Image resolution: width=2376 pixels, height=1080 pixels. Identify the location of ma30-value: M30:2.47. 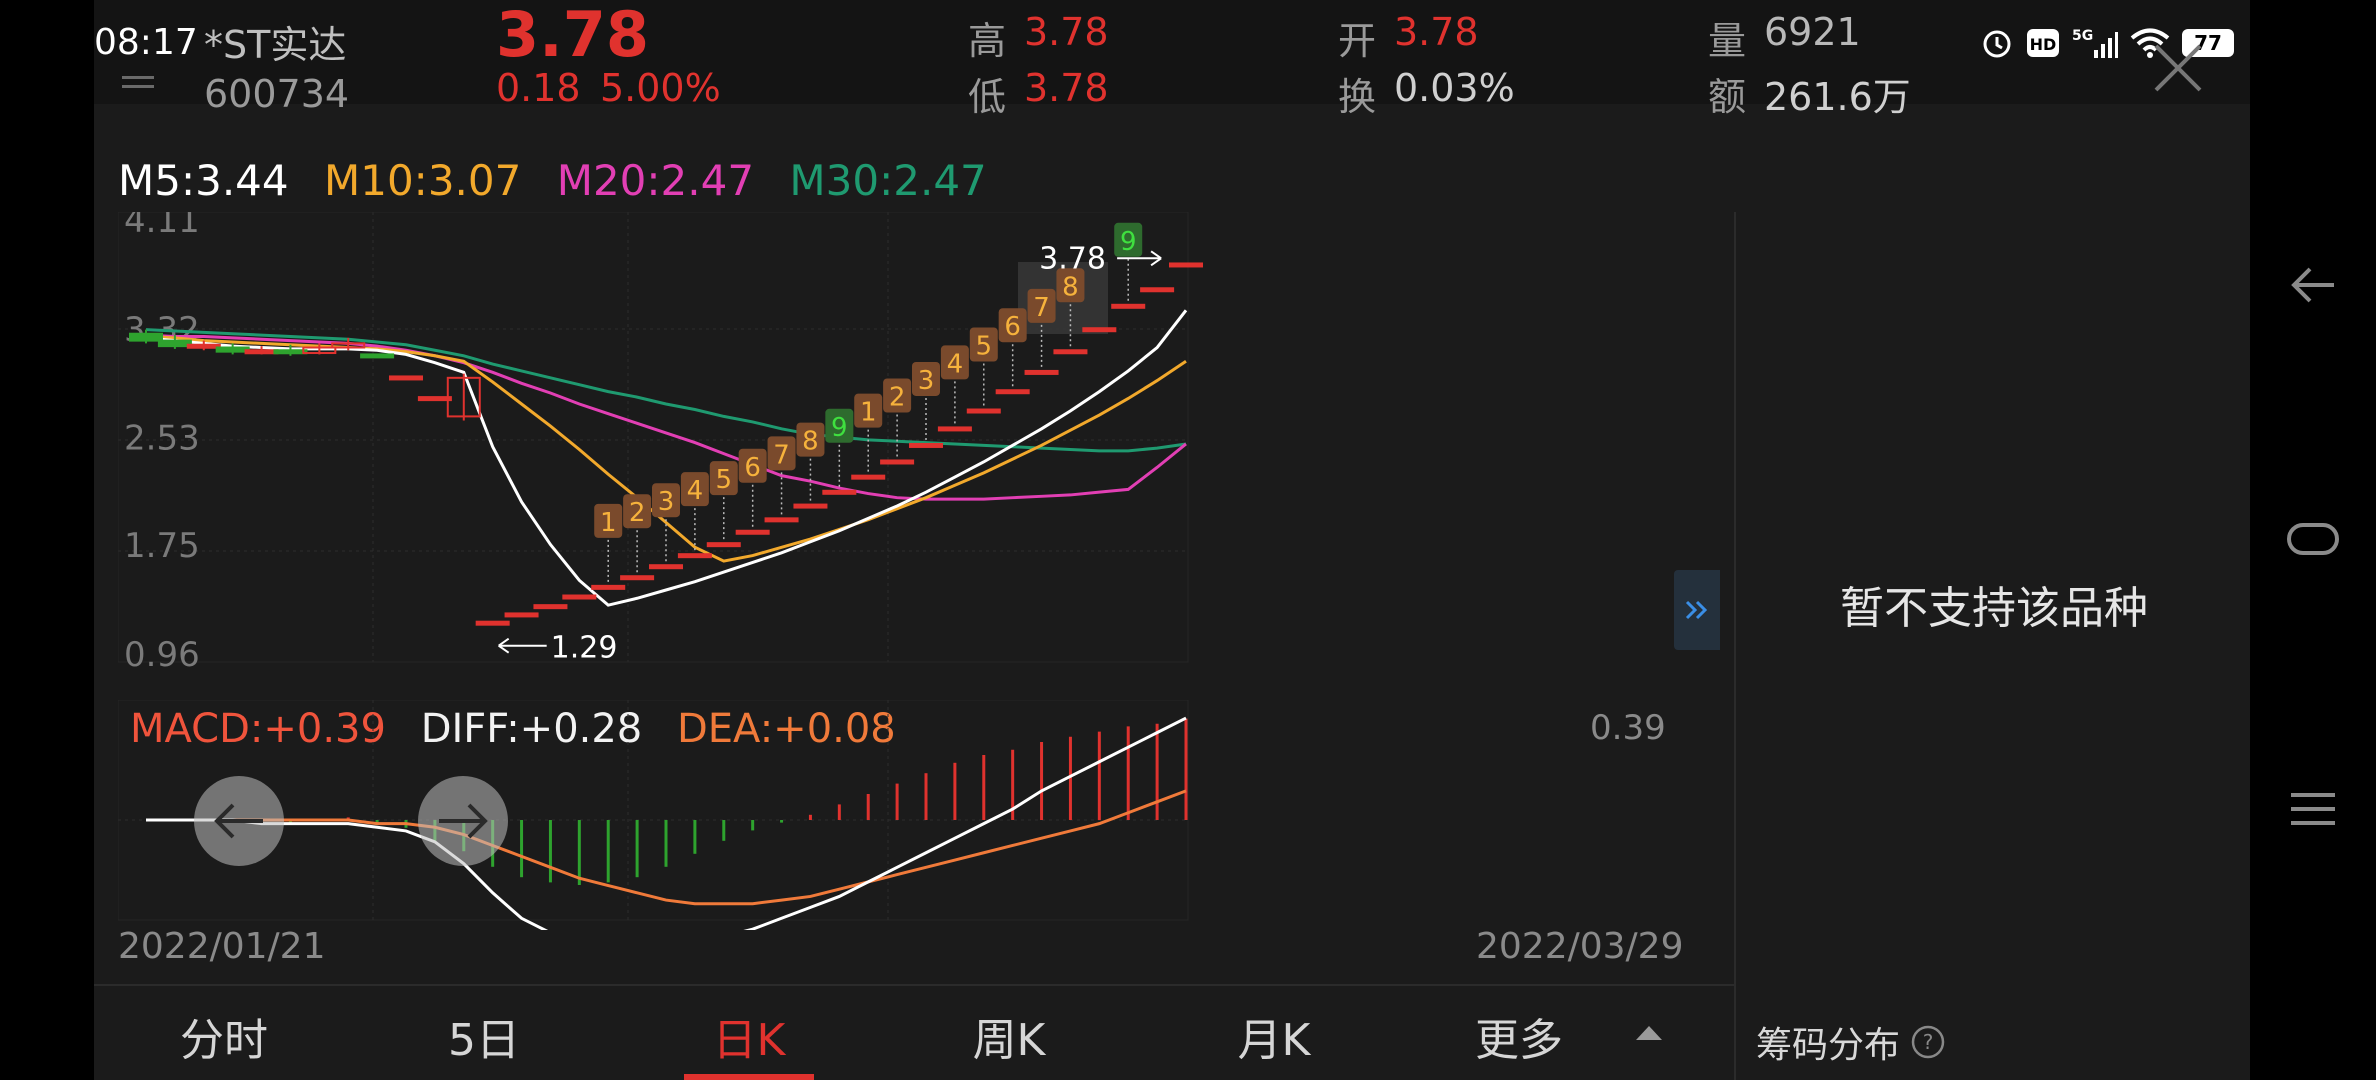
(888, 180).